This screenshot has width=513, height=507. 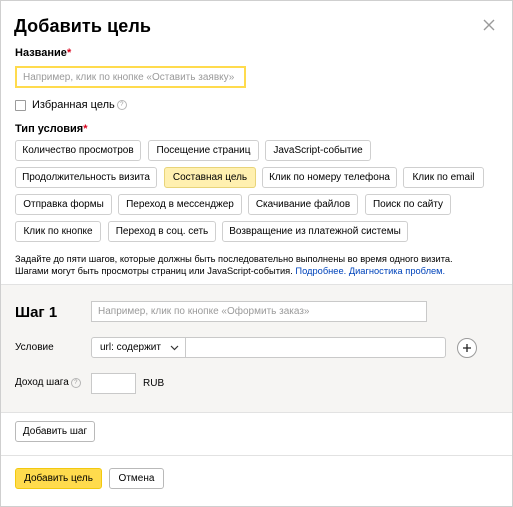 I want to click on chip-label: Отправка формы, so click(x=63, y=204).